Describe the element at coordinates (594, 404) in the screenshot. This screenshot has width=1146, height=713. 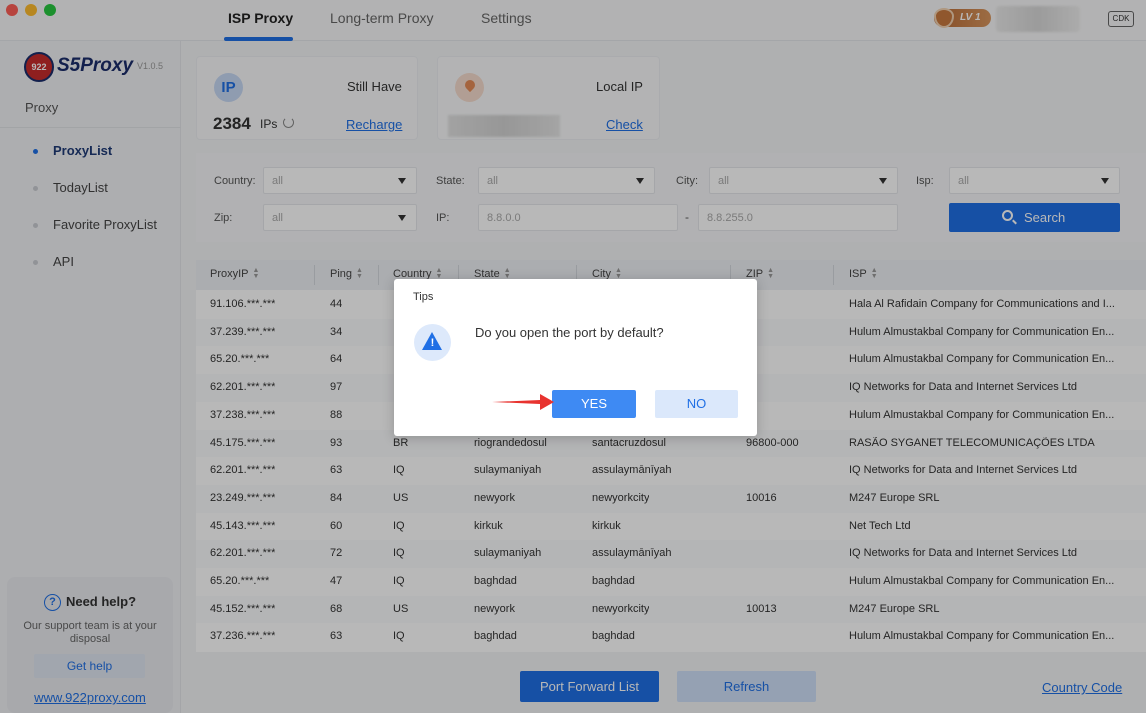
I see `yes-button: YES` at that location.